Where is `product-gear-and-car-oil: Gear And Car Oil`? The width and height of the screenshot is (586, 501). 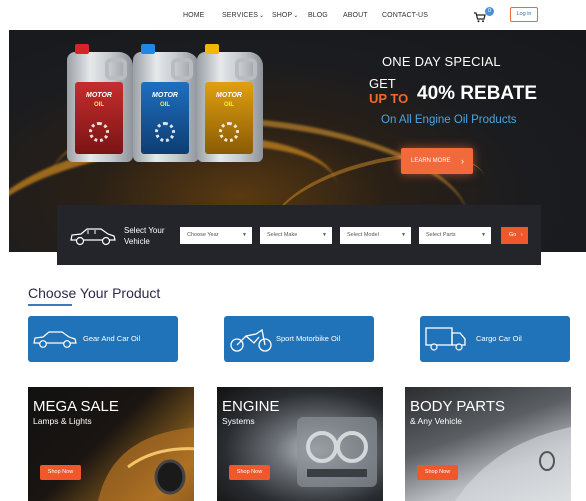 product-gear-and-car-oil: Gear And Car Oil is located at coordinates (103, 339).